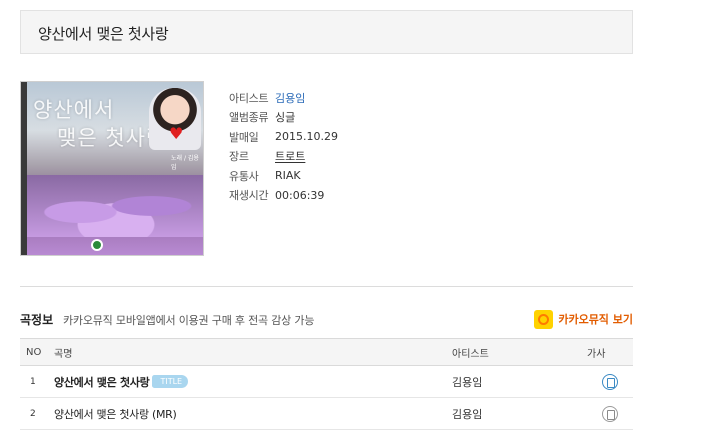  Describe the element at coordinates (37, 320) in the screenshot. I see `section-label: 곡정보` at that location.